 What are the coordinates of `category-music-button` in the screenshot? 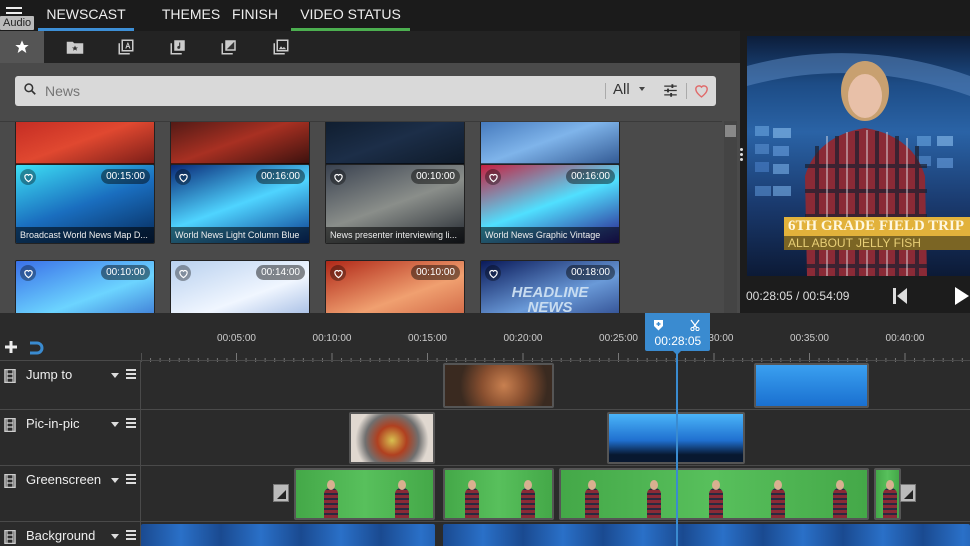 It's located at (178, 47).